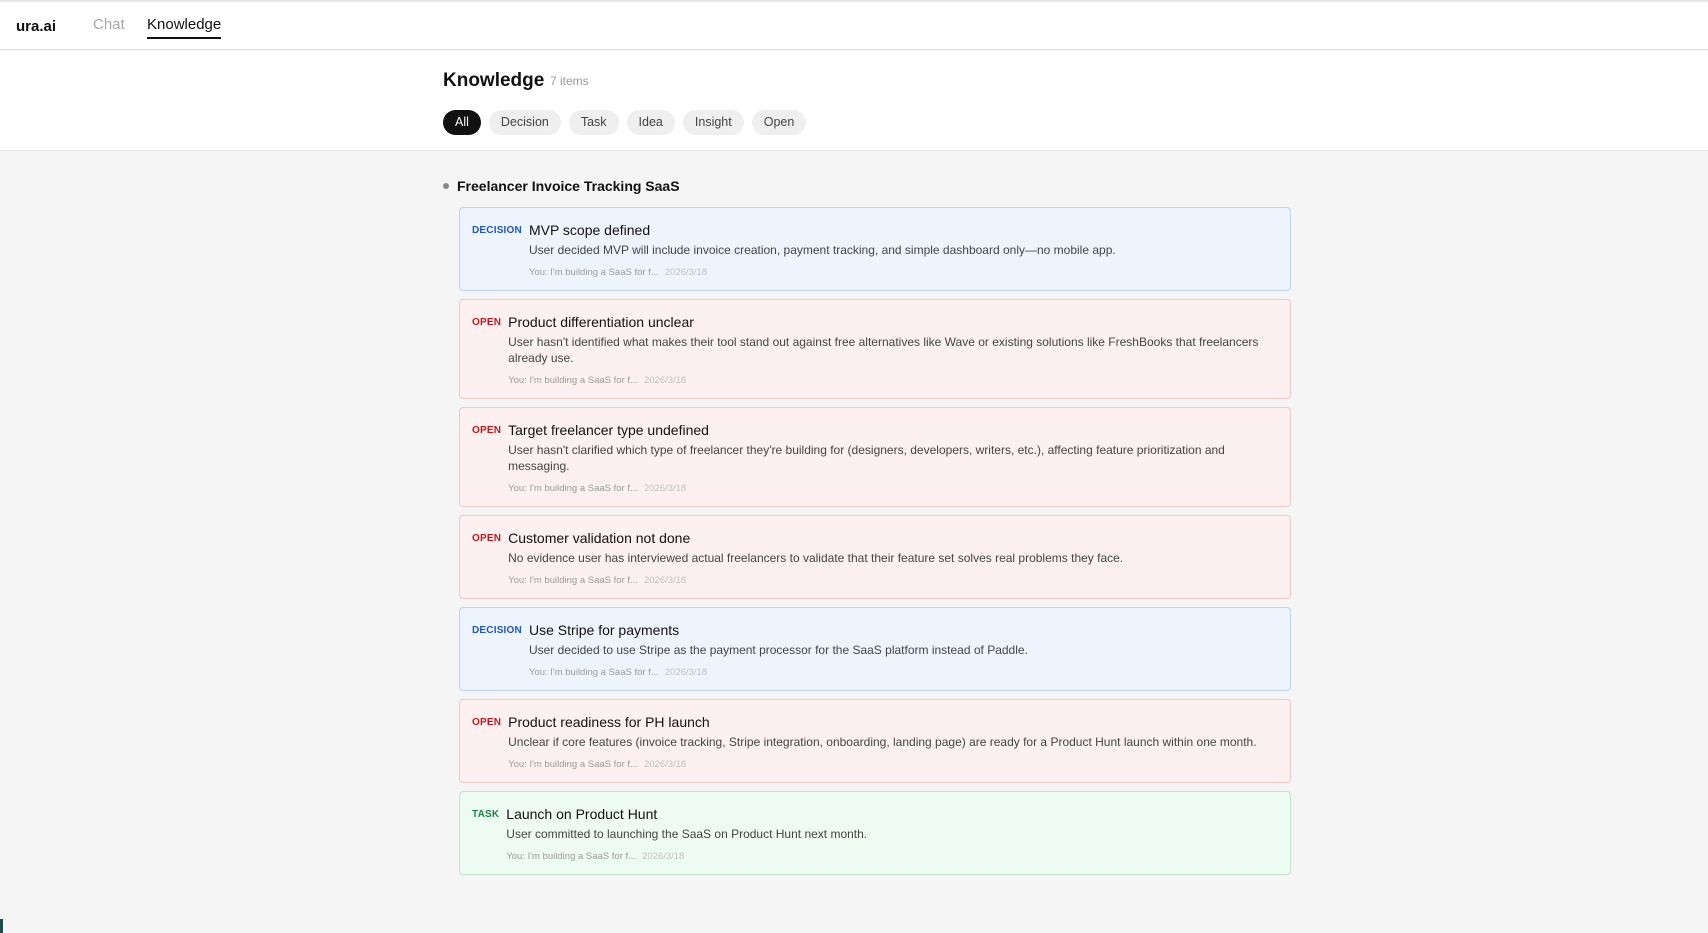  Describe the element at coordinates (184, 27) in the screenshot. I see `tab-knowledge: Knowledge` at that location.